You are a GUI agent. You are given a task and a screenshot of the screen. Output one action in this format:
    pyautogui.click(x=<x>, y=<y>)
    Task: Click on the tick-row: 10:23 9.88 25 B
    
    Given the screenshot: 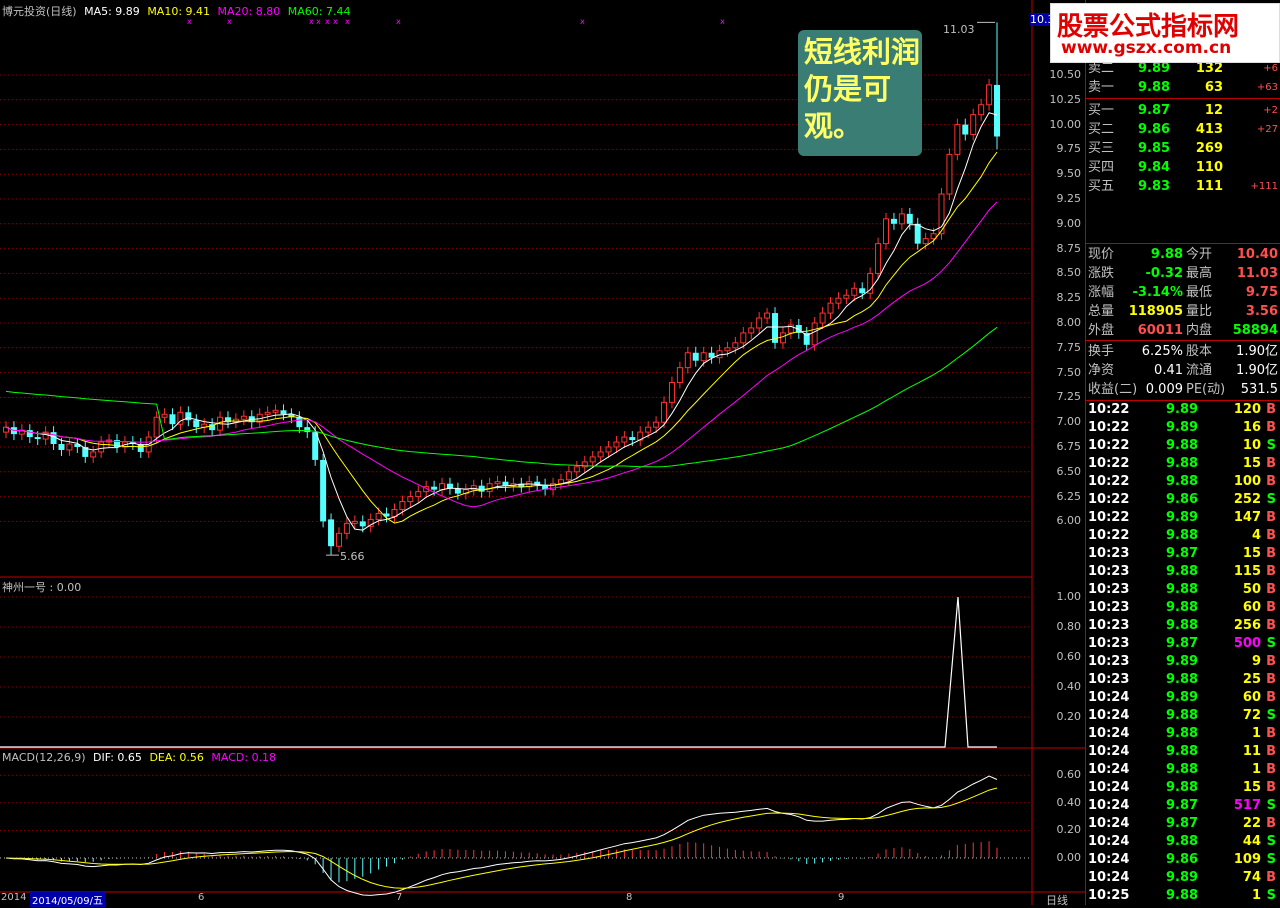 What is the action you would take?
    pyautogui.click(x=1183, y=680)
    